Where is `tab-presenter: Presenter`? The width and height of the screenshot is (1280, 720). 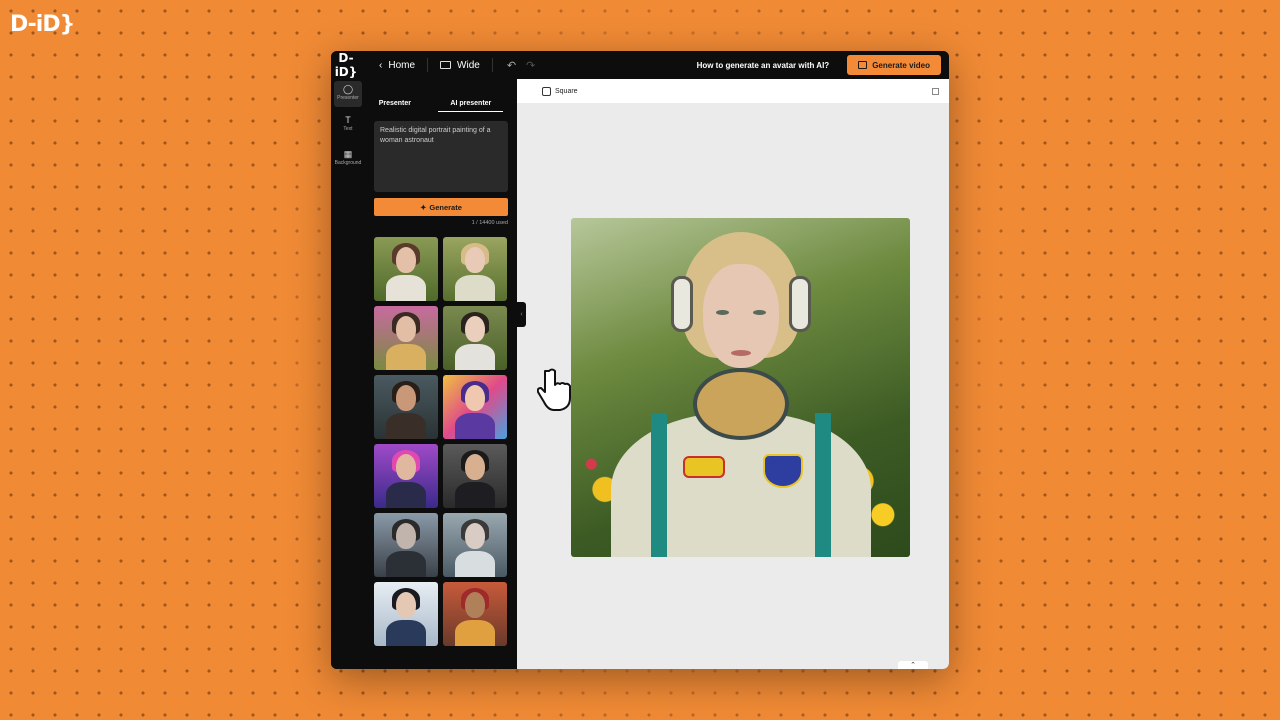 tab-presenter: Presenter is located at coordinates (395, 106).